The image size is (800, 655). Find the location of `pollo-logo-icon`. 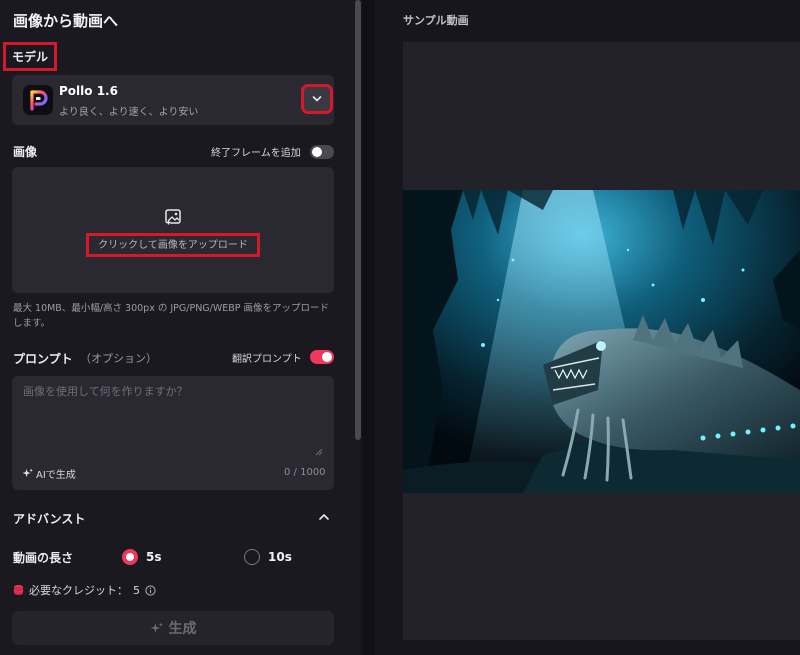

pollo-logo-icon is located at coordinates (38, 100).